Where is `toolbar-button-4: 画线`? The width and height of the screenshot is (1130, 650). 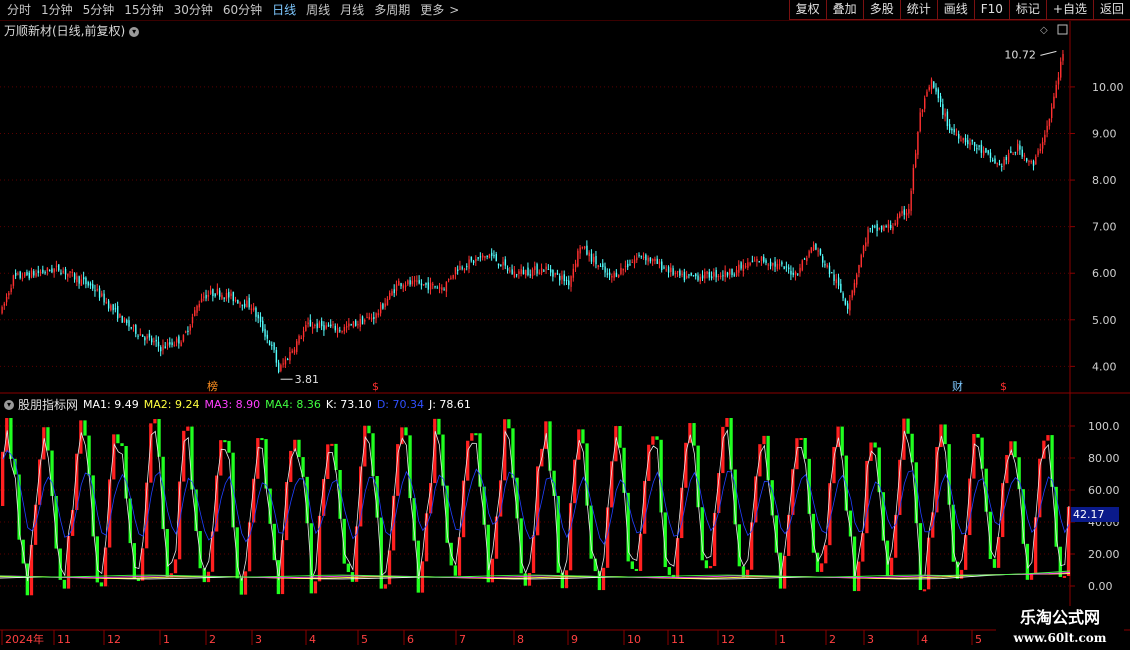 toolbar-button-4: 画线 is located at coordinates (955, 10).